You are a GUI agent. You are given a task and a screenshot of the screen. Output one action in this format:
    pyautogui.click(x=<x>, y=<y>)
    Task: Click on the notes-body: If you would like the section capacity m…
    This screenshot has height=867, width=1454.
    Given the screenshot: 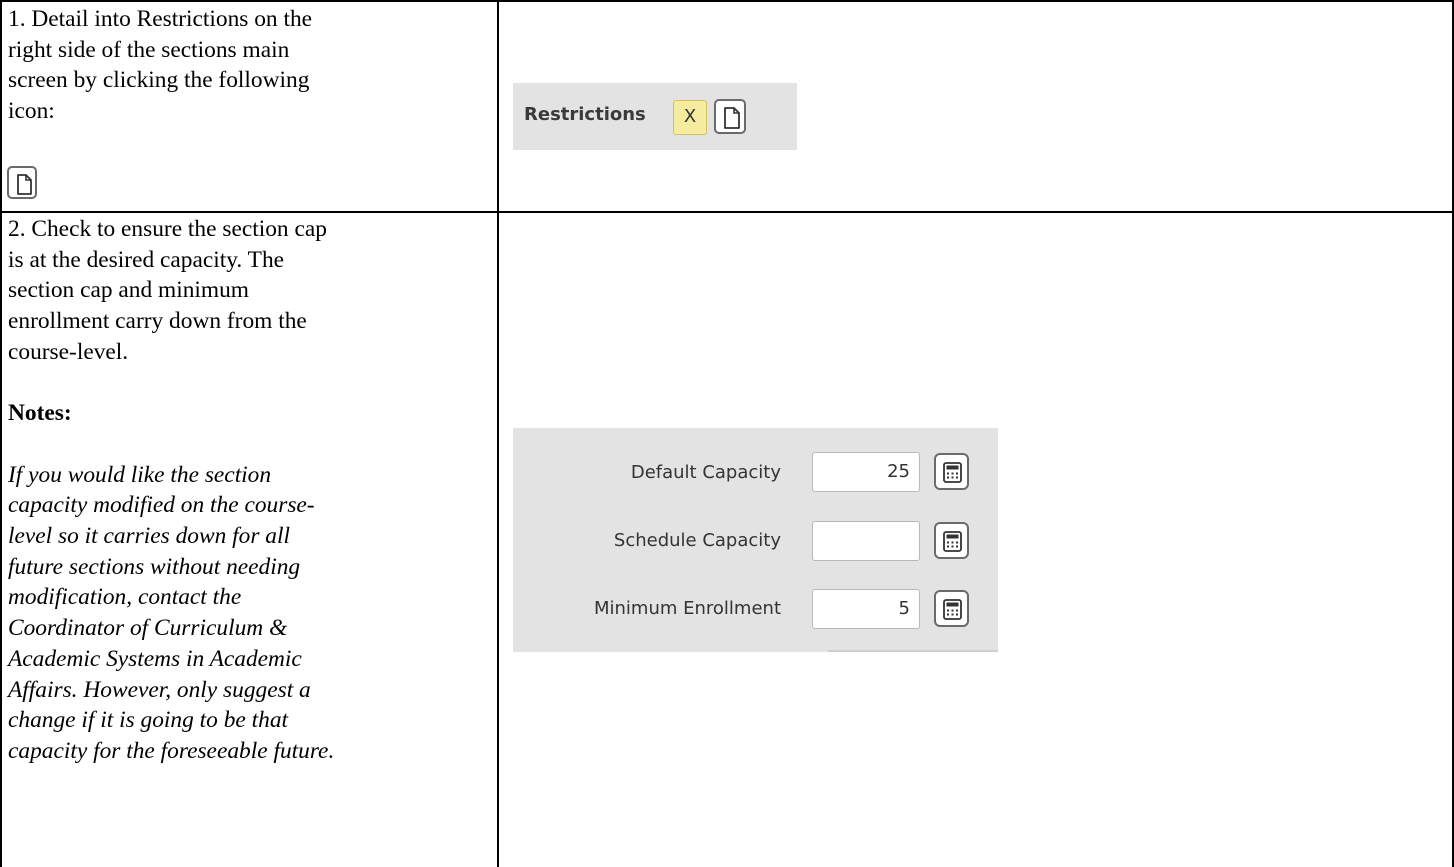 What is the action you would take?
    pyautogui.click(x=250, y=613)
    